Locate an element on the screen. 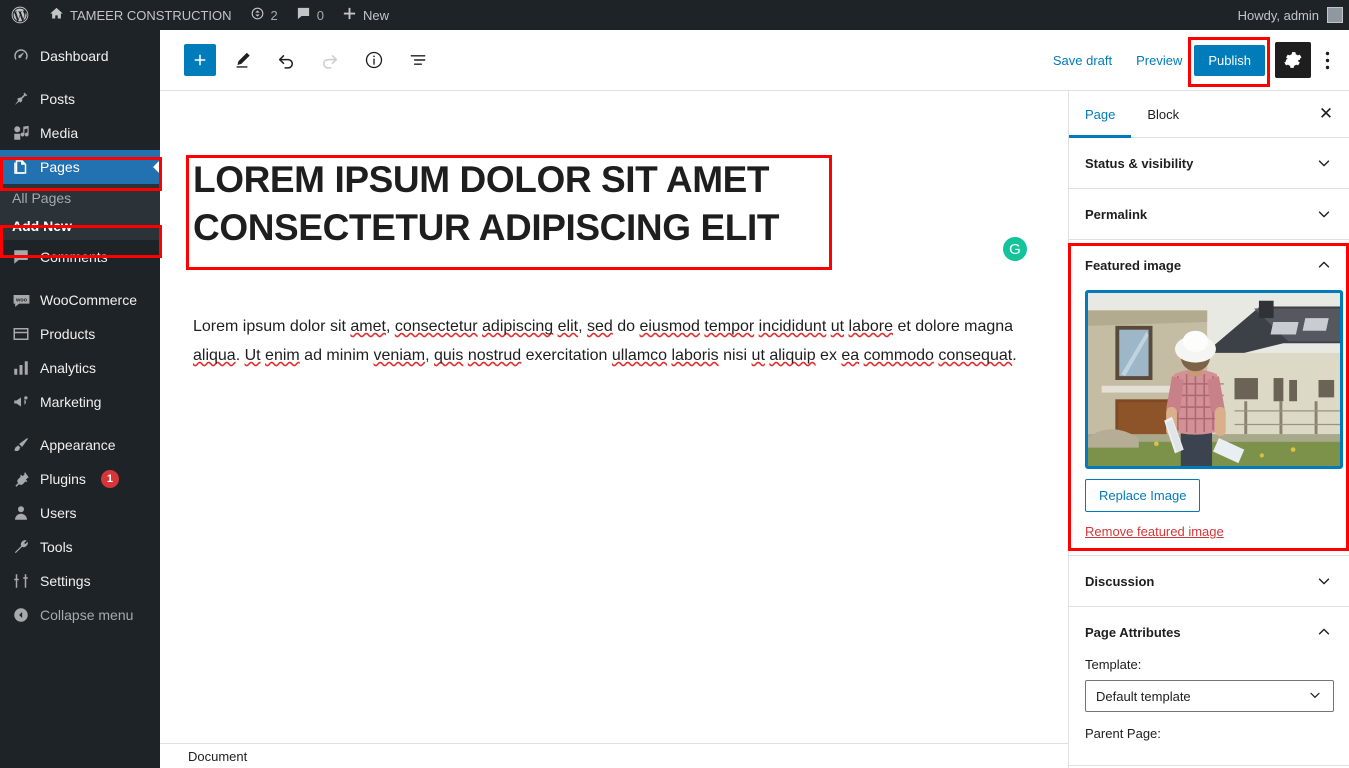  admin-bar-account: Howdy, admin is located at coordinates (1289, 15).